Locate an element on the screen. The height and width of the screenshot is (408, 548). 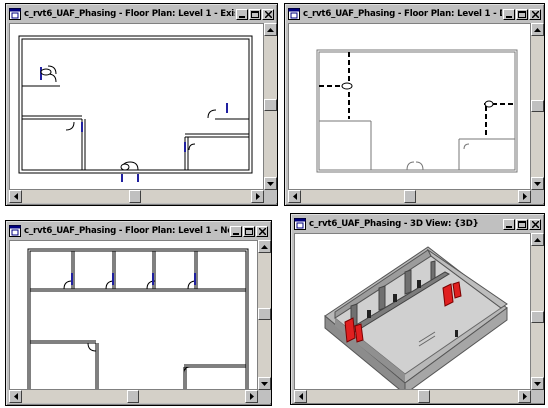
floor-plan-new is located at coordinates (138, 318).